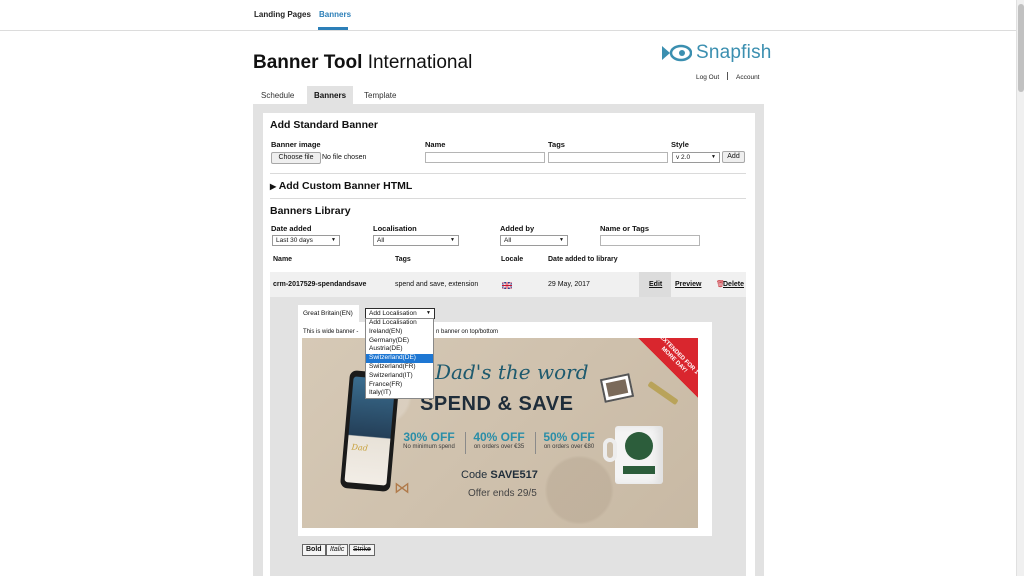 The image size is (1024, 576). What do you see at coordinates (335, 14) in the screenshot?
I see `topnav-tab-banners: Banners` at bounding box center [335, 14].